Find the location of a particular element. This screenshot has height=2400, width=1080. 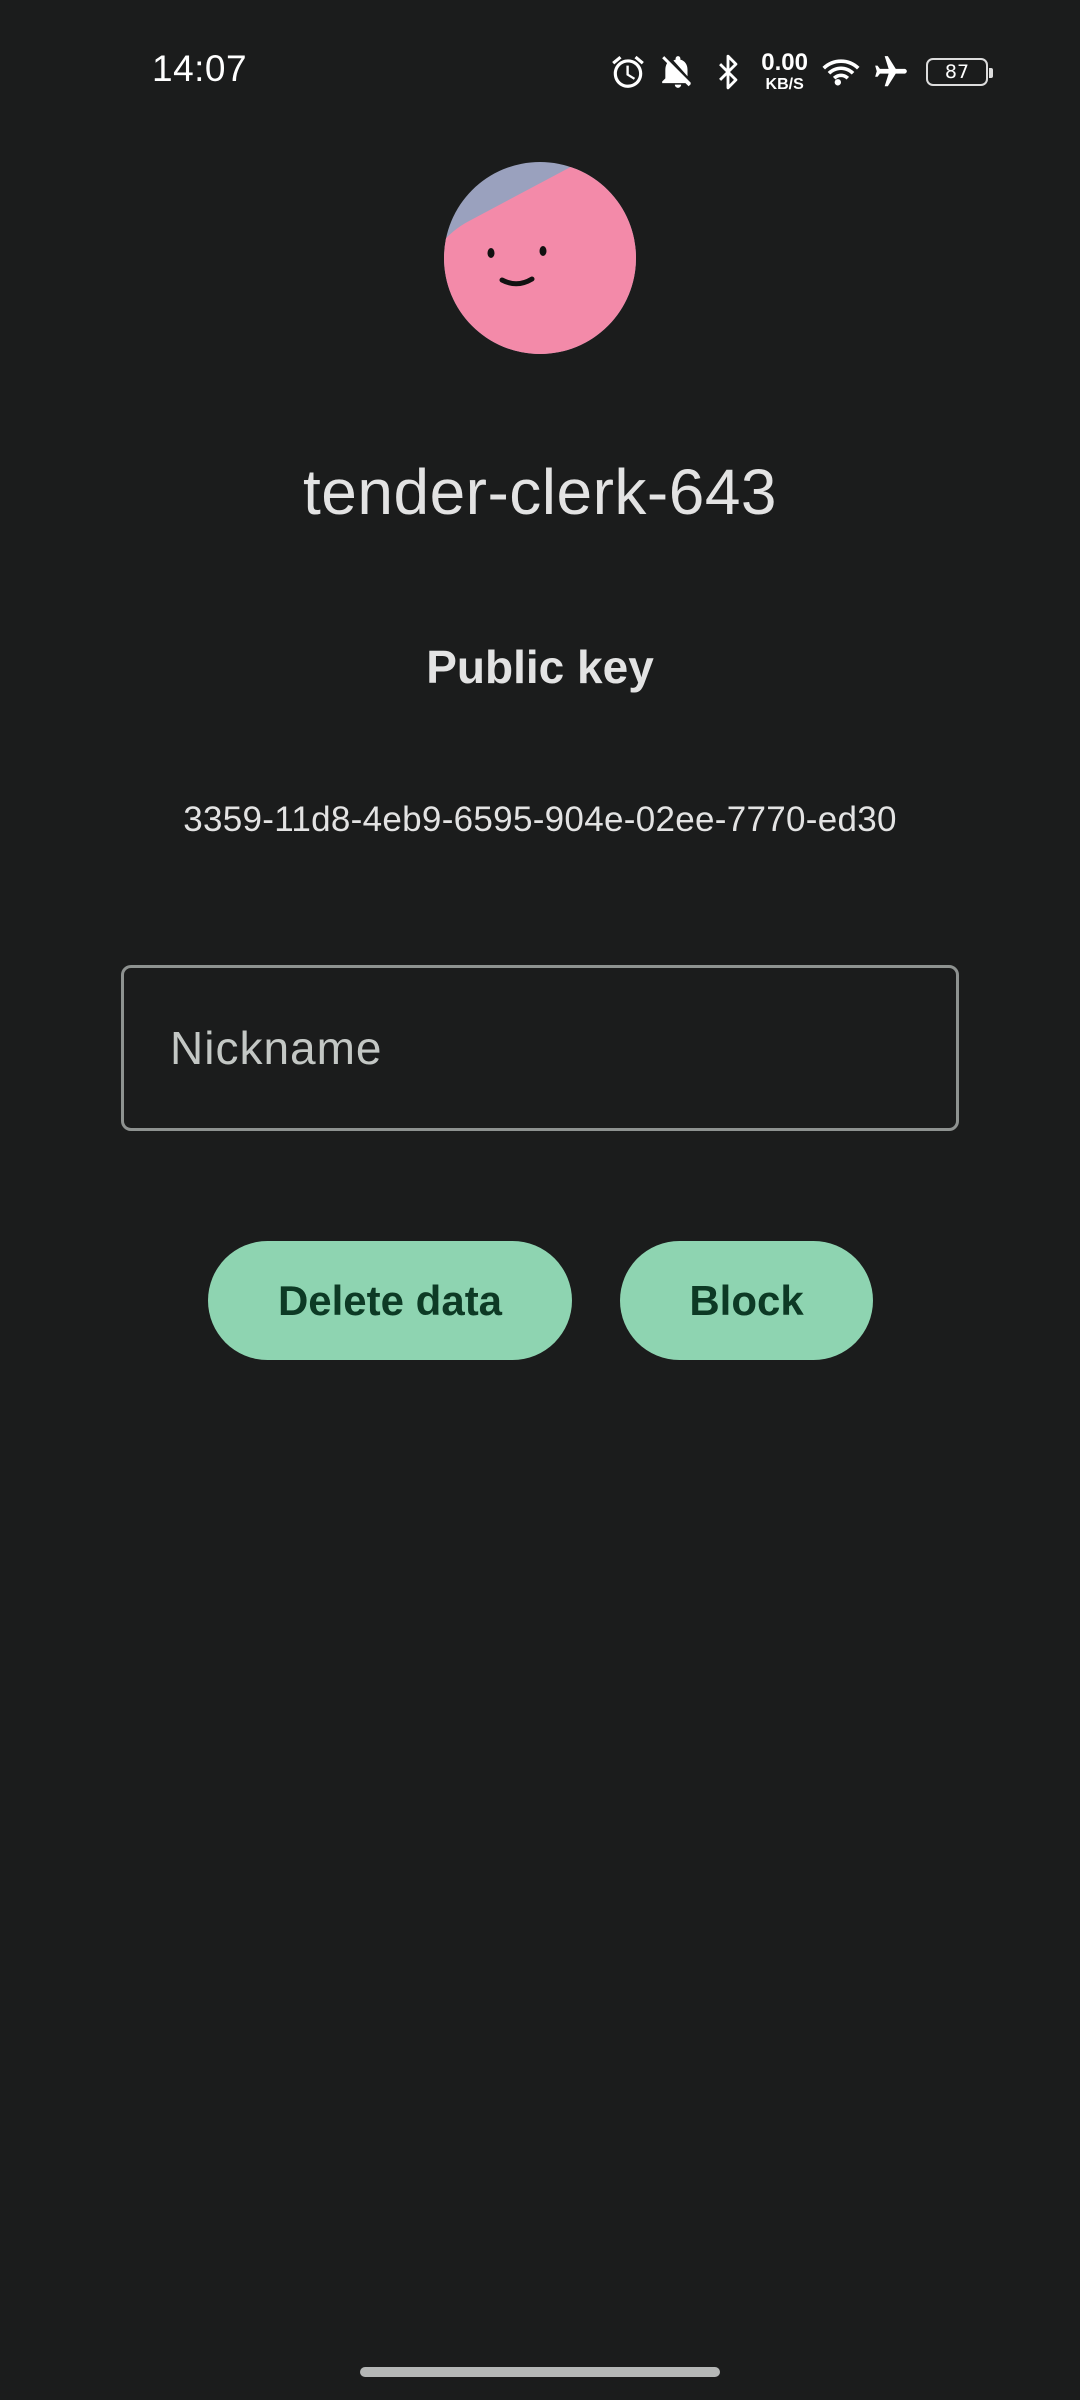

avatar is located at coordinates (540, 258).